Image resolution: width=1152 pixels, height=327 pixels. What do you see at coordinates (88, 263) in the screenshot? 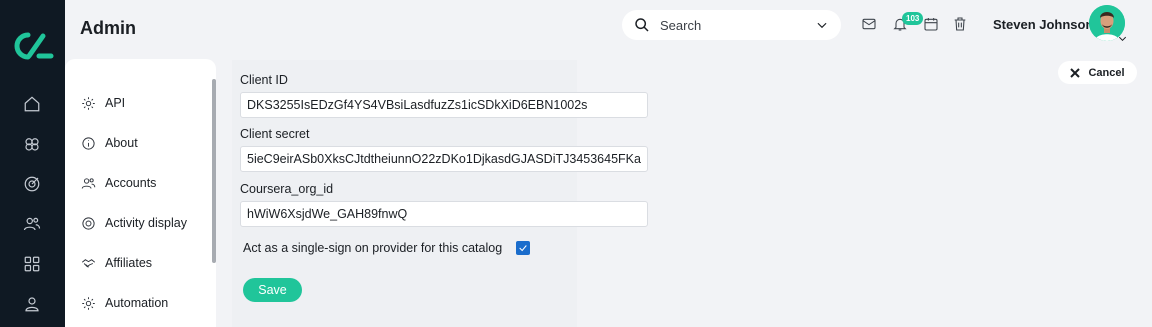
I see `handshake-icon` at bounding box center [88, 263].